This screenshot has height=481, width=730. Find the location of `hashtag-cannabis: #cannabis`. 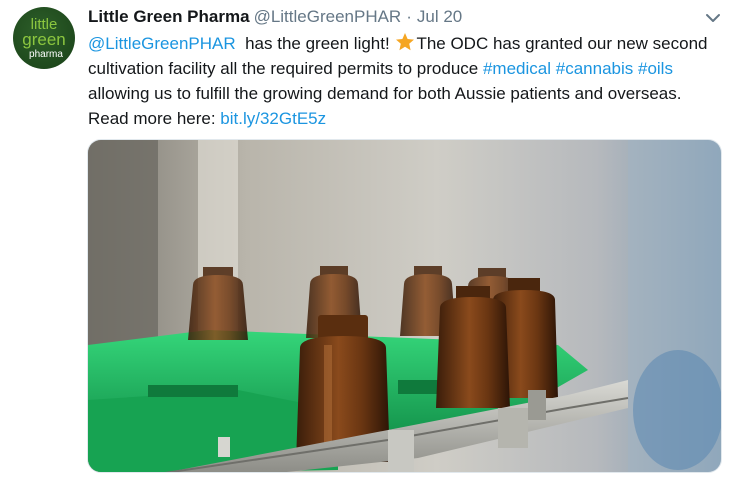

hashtag-cannabis: #cannabis is located at coordinates (595, 68).